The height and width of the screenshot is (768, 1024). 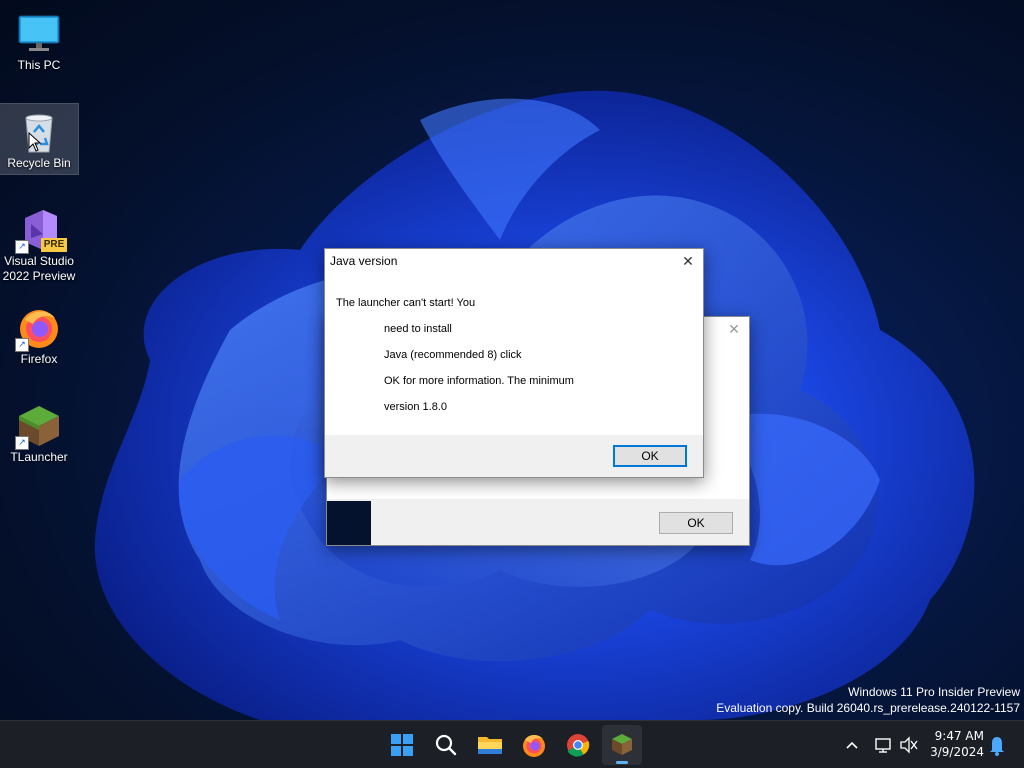 I want to click on firefox-icon, so click(x=534, y=745).